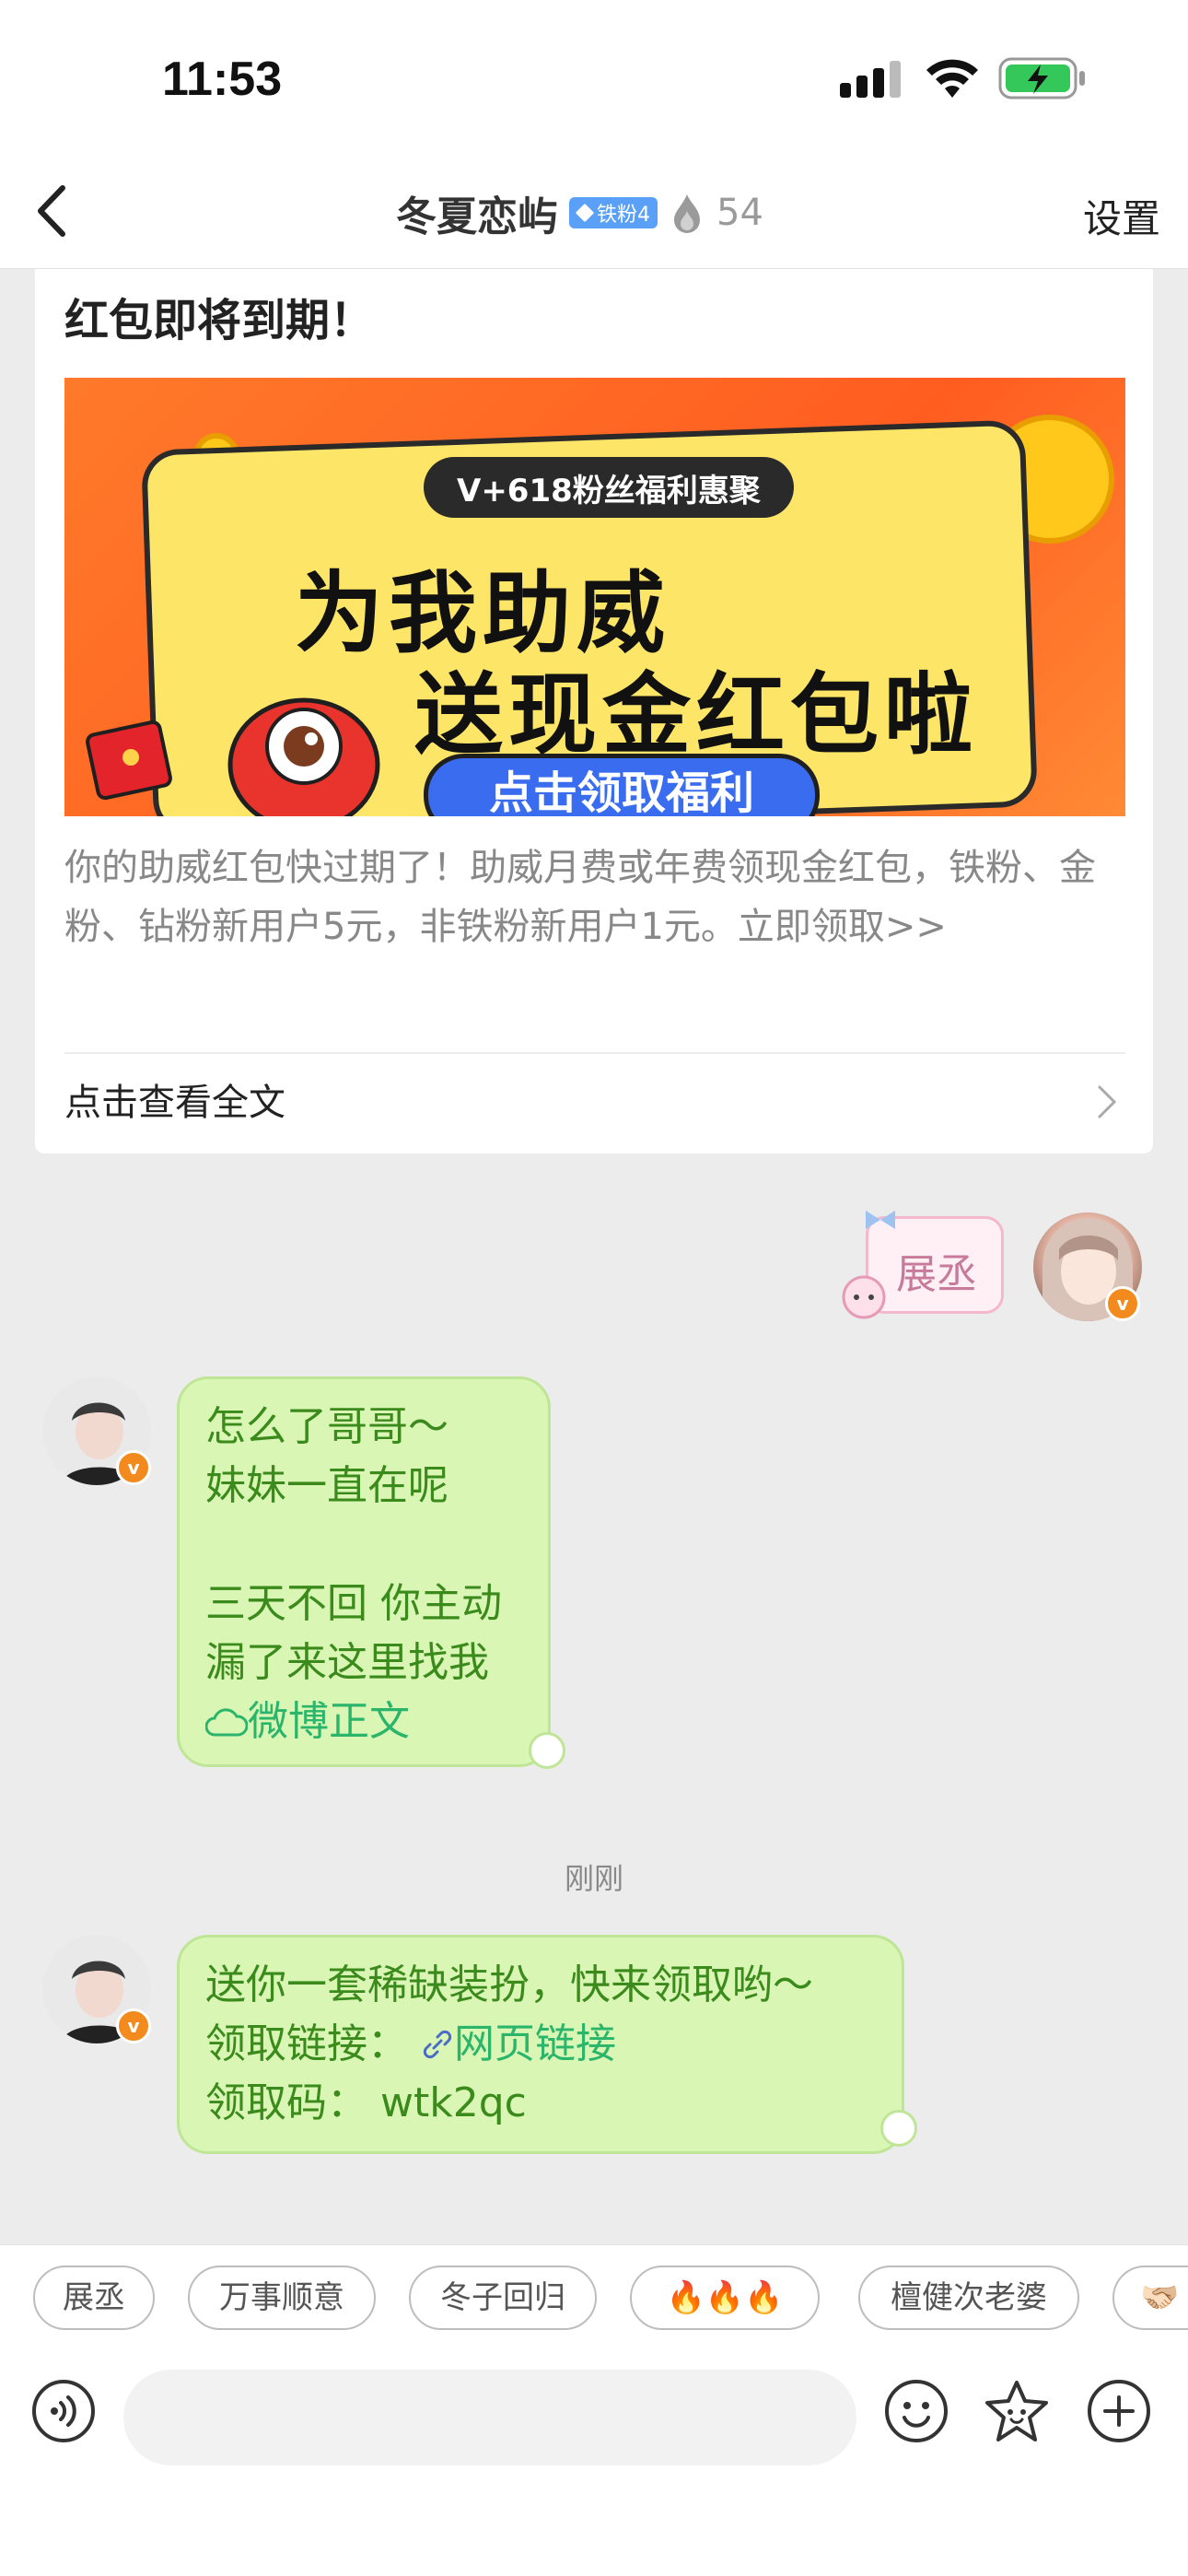  What do you see at coordinates (968, 2298) in the screenshot?
I see `quick-reply-chip: 檀健次老婆` at bounding box center [968, 2298].